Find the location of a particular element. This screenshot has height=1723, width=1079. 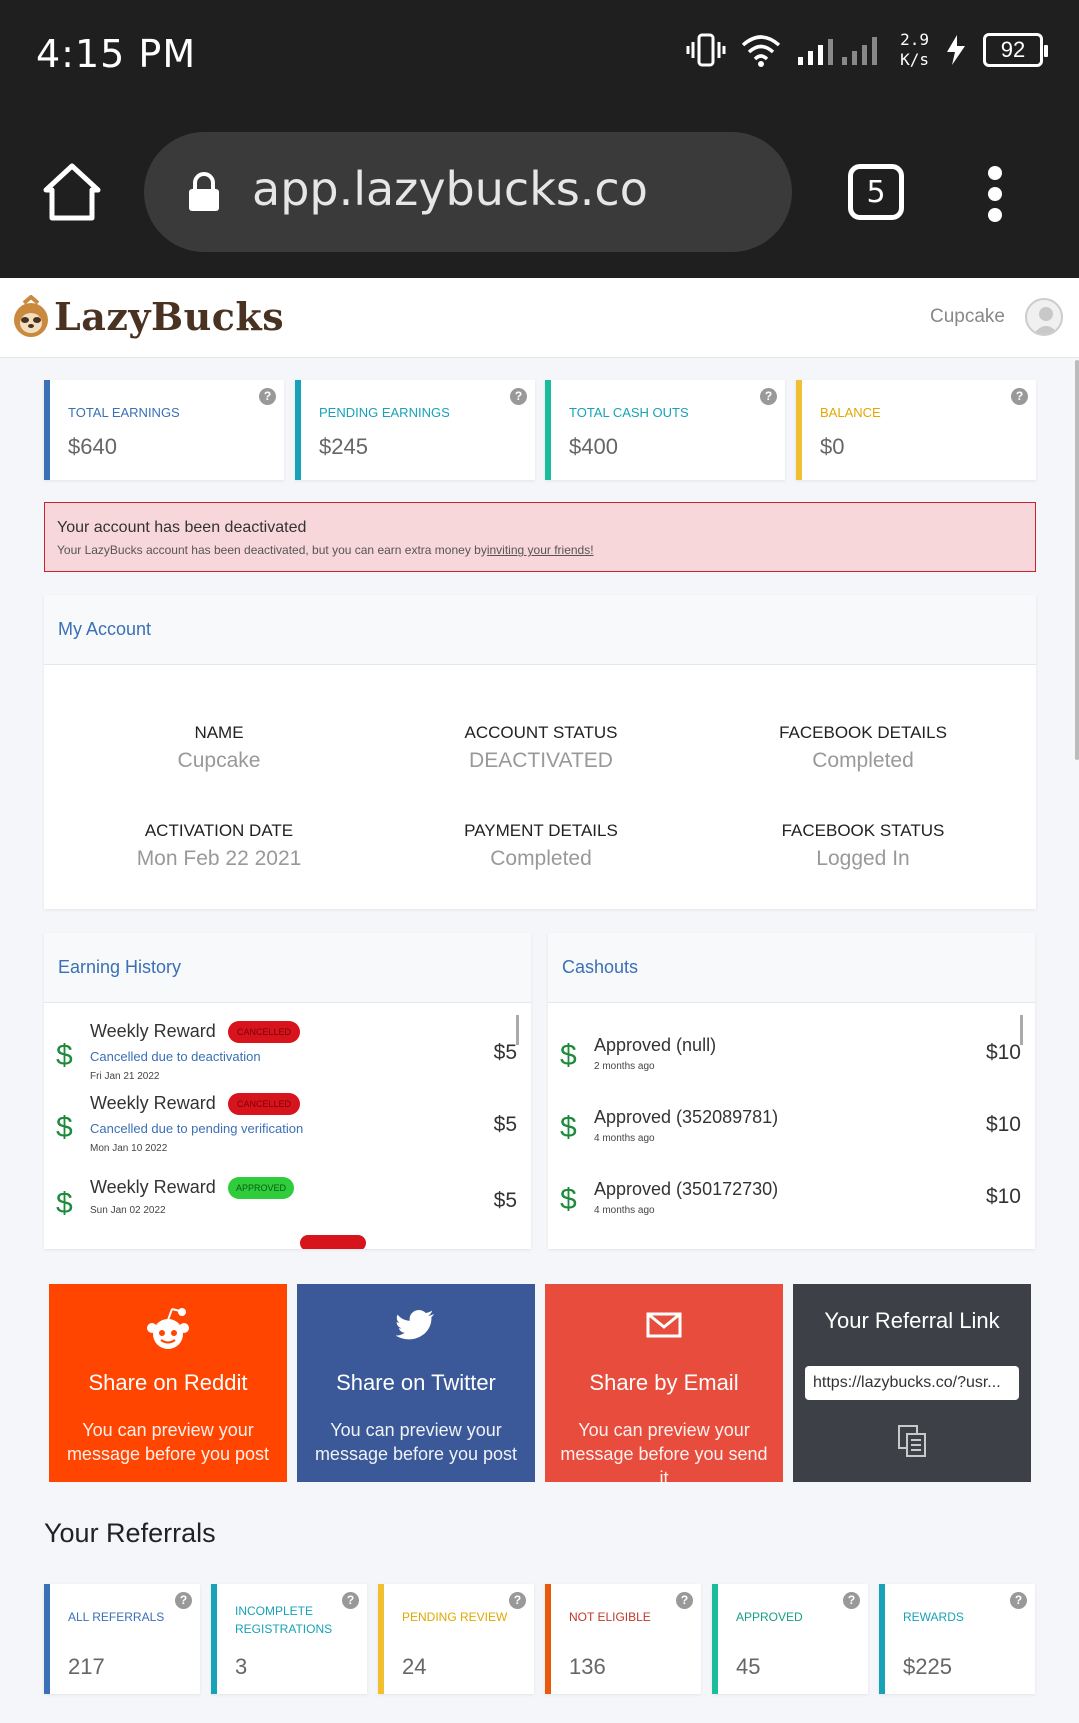

account-field-status: ACCOUNT STATUS DEACTIVATED is located at coordinates (541, 748).